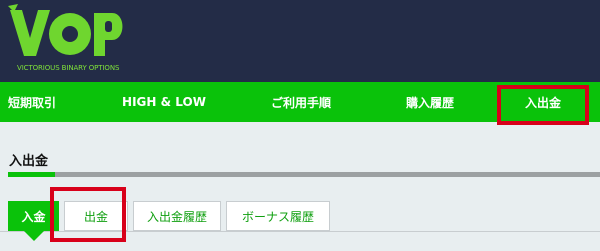 The image size is (600, 251). Describe the element at coordinates (65, 30) in the screenshot. I see `logo-mark` at that location.